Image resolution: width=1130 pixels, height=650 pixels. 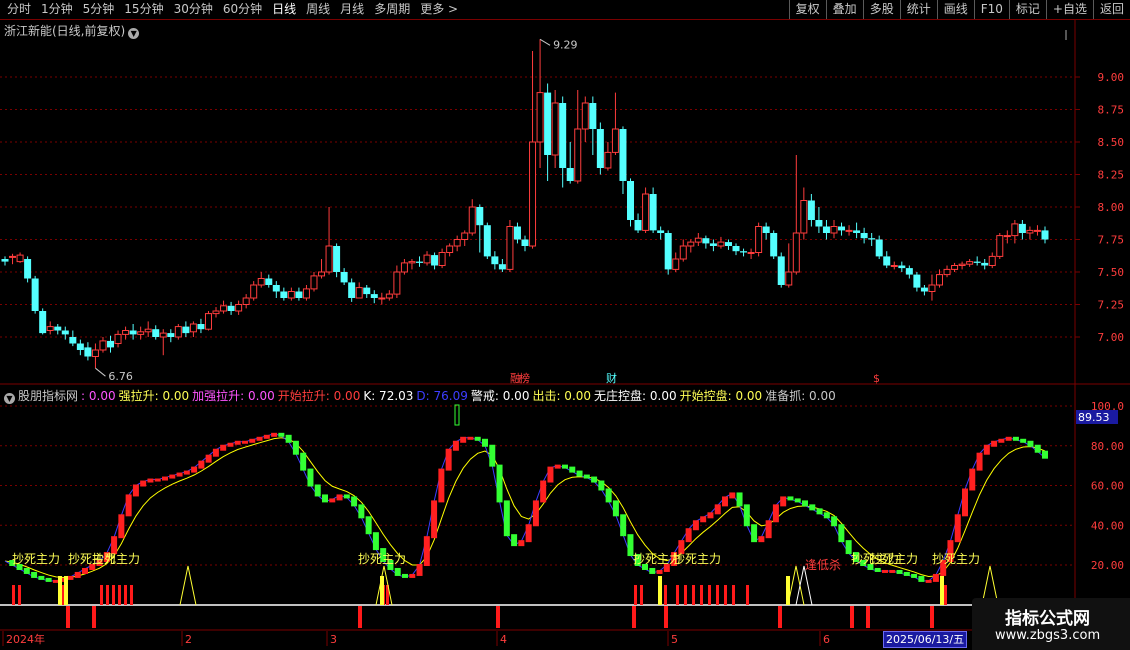 What do you see at coordinates (1047, 619) in the screenshot?
I see `watermark-name: 指标公式网` at bounding box center [1047, 619].